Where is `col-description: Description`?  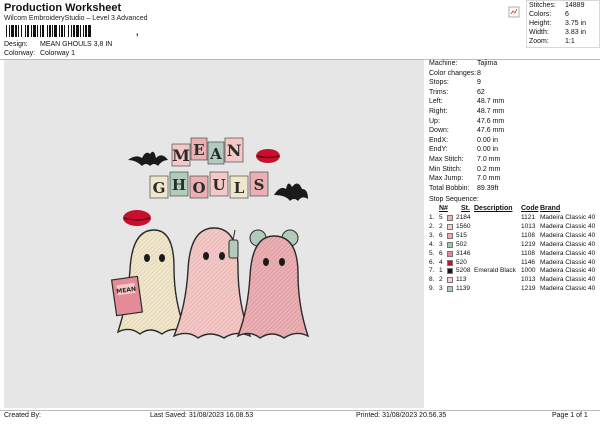 col-description: Description is located at coordinates (493, 208).